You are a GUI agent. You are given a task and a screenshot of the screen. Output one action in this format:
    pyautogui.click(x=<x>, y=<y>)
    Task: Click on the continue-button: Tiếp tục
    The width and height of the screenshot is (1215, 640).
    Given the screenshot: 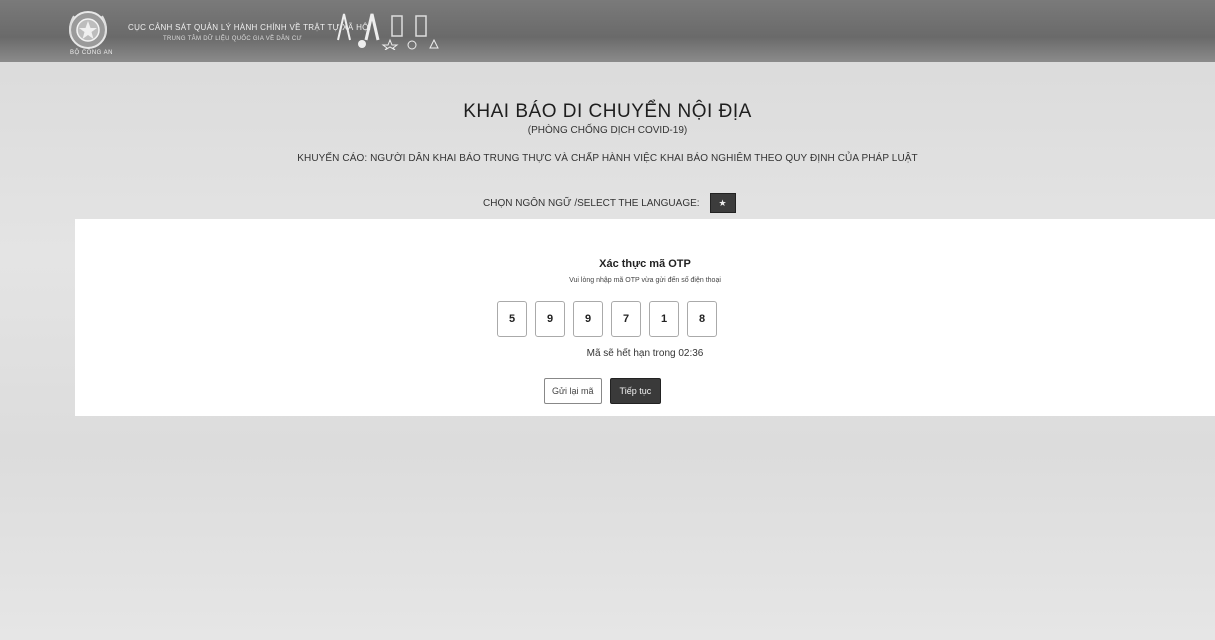 What is the action you would take?
    pyautogui.click(x=635, y=391)
    